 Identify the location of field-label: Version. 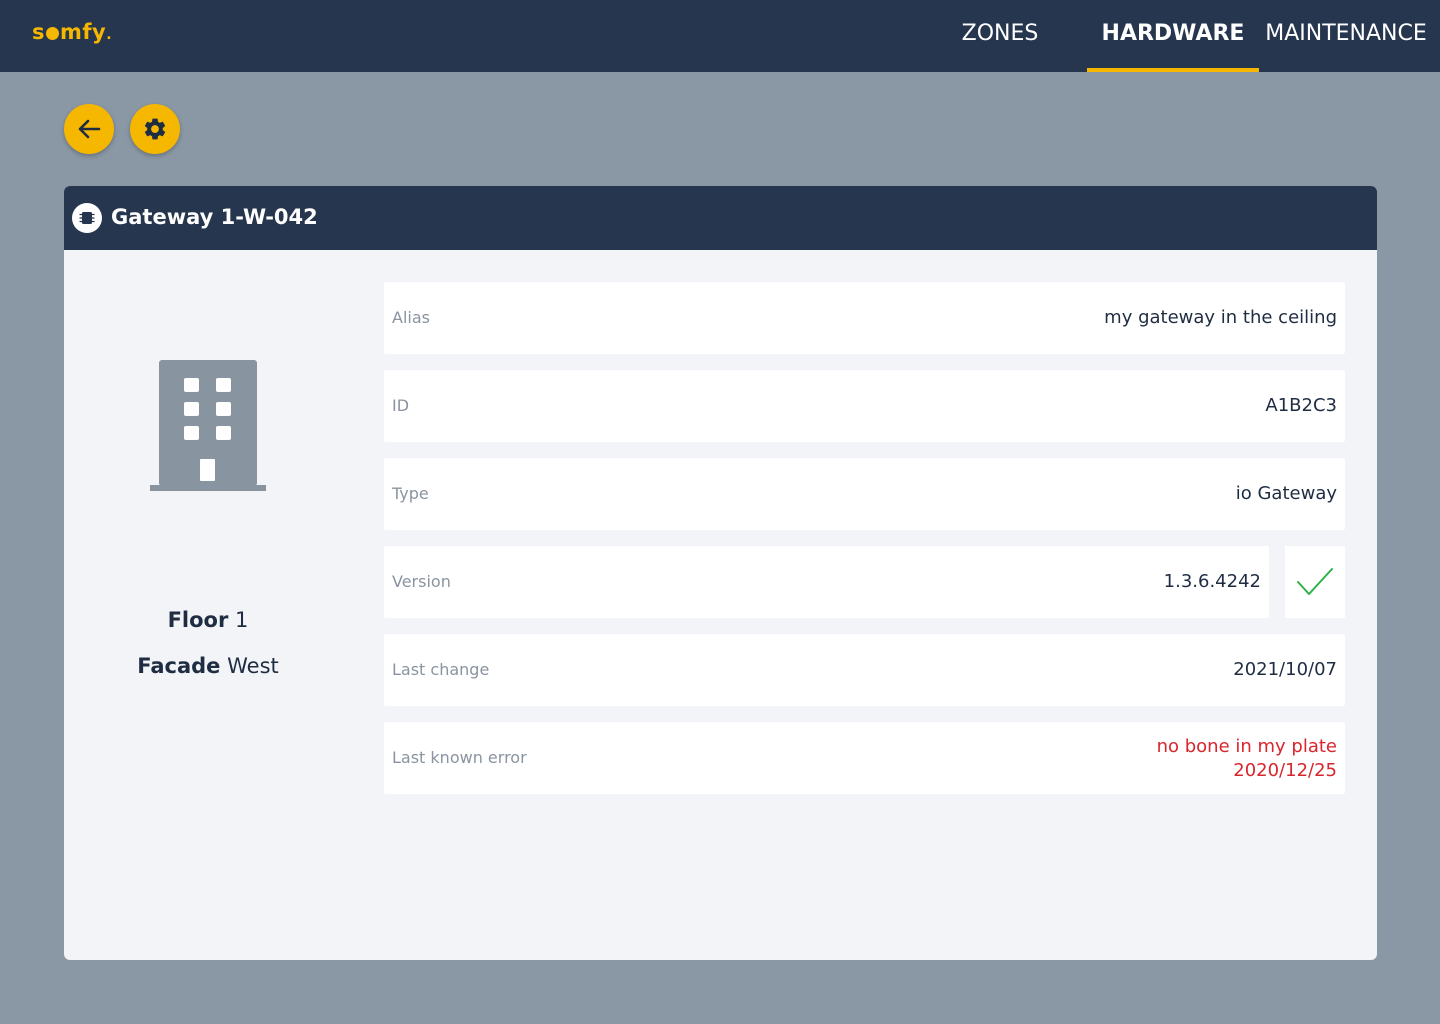
(421, 581).